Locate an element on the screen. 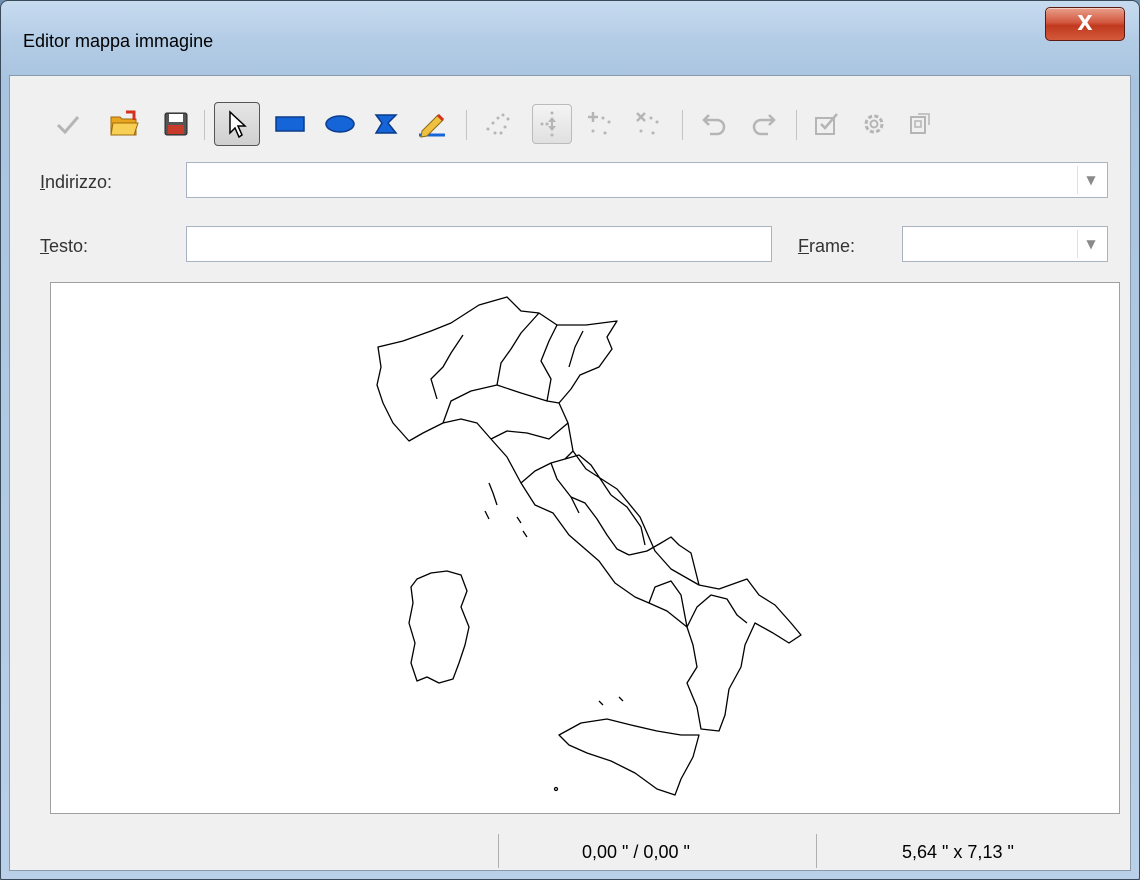  active-button is located at coordinates (826, 124).